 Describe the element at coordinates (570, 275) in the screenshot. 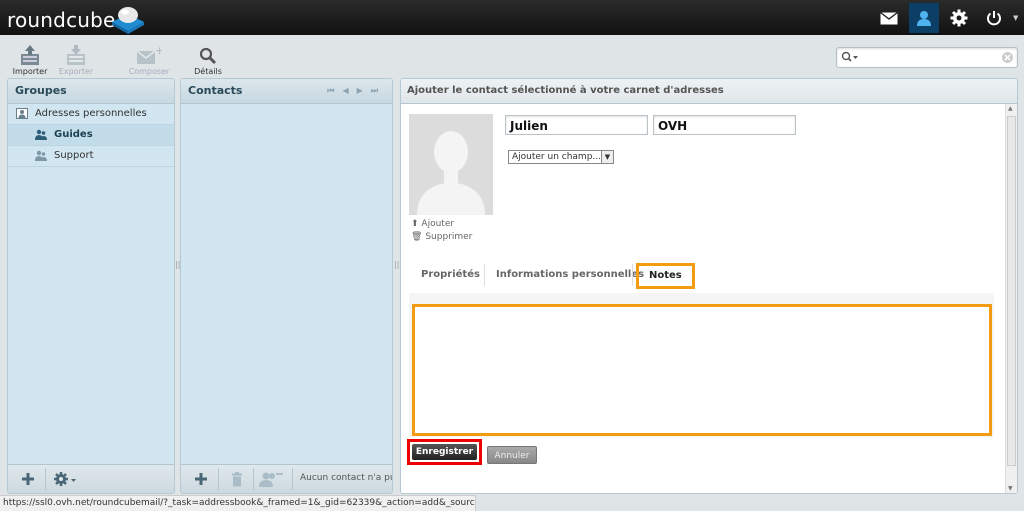

I see `tab-personal-info: Informations personnelles` at that location.